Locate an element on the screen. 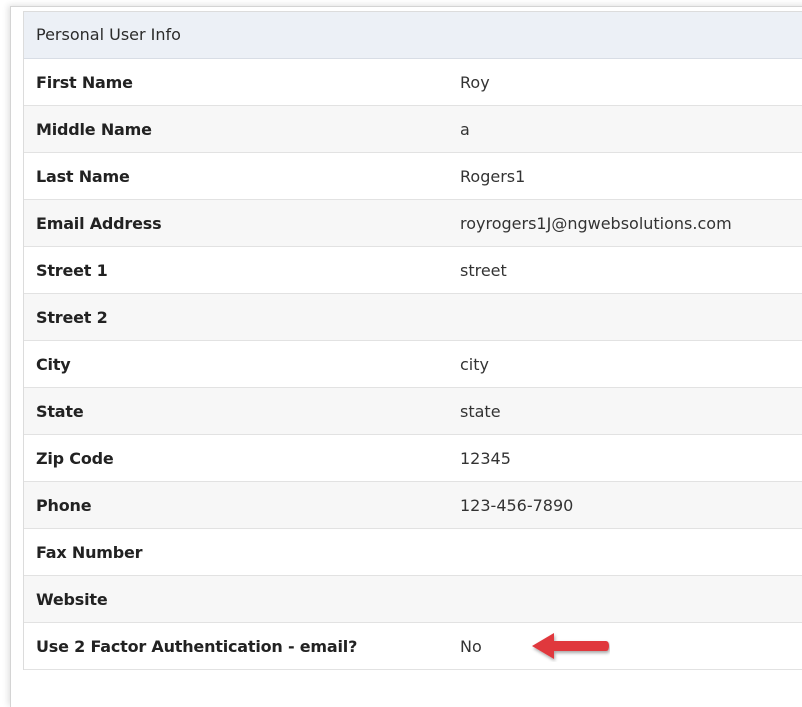 The width and height of the screenshot is (802, 707). field-label: City is located at coordinates (53, 364).